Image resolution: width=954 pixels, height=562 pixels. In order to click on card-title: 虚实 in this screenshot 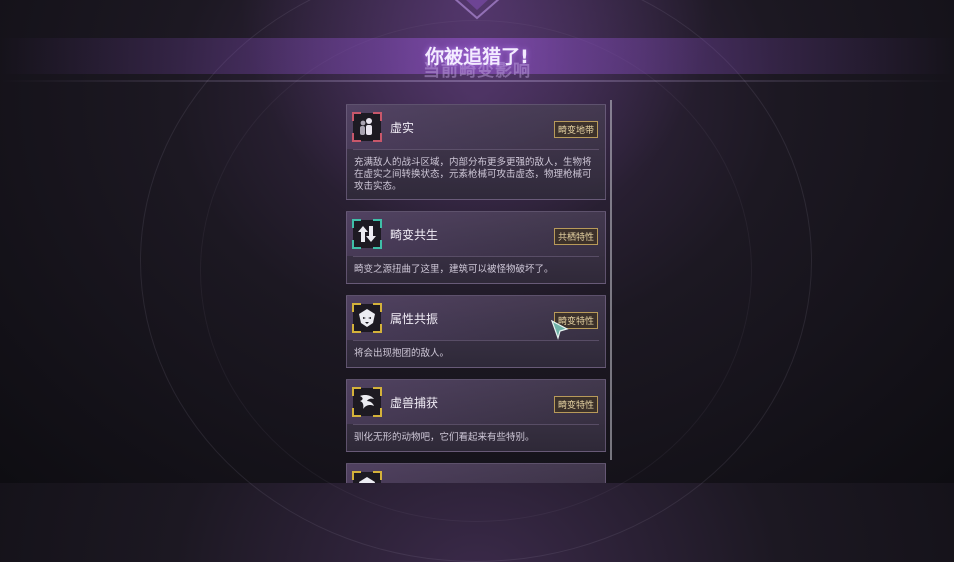, I will do `click(402, 128)`.